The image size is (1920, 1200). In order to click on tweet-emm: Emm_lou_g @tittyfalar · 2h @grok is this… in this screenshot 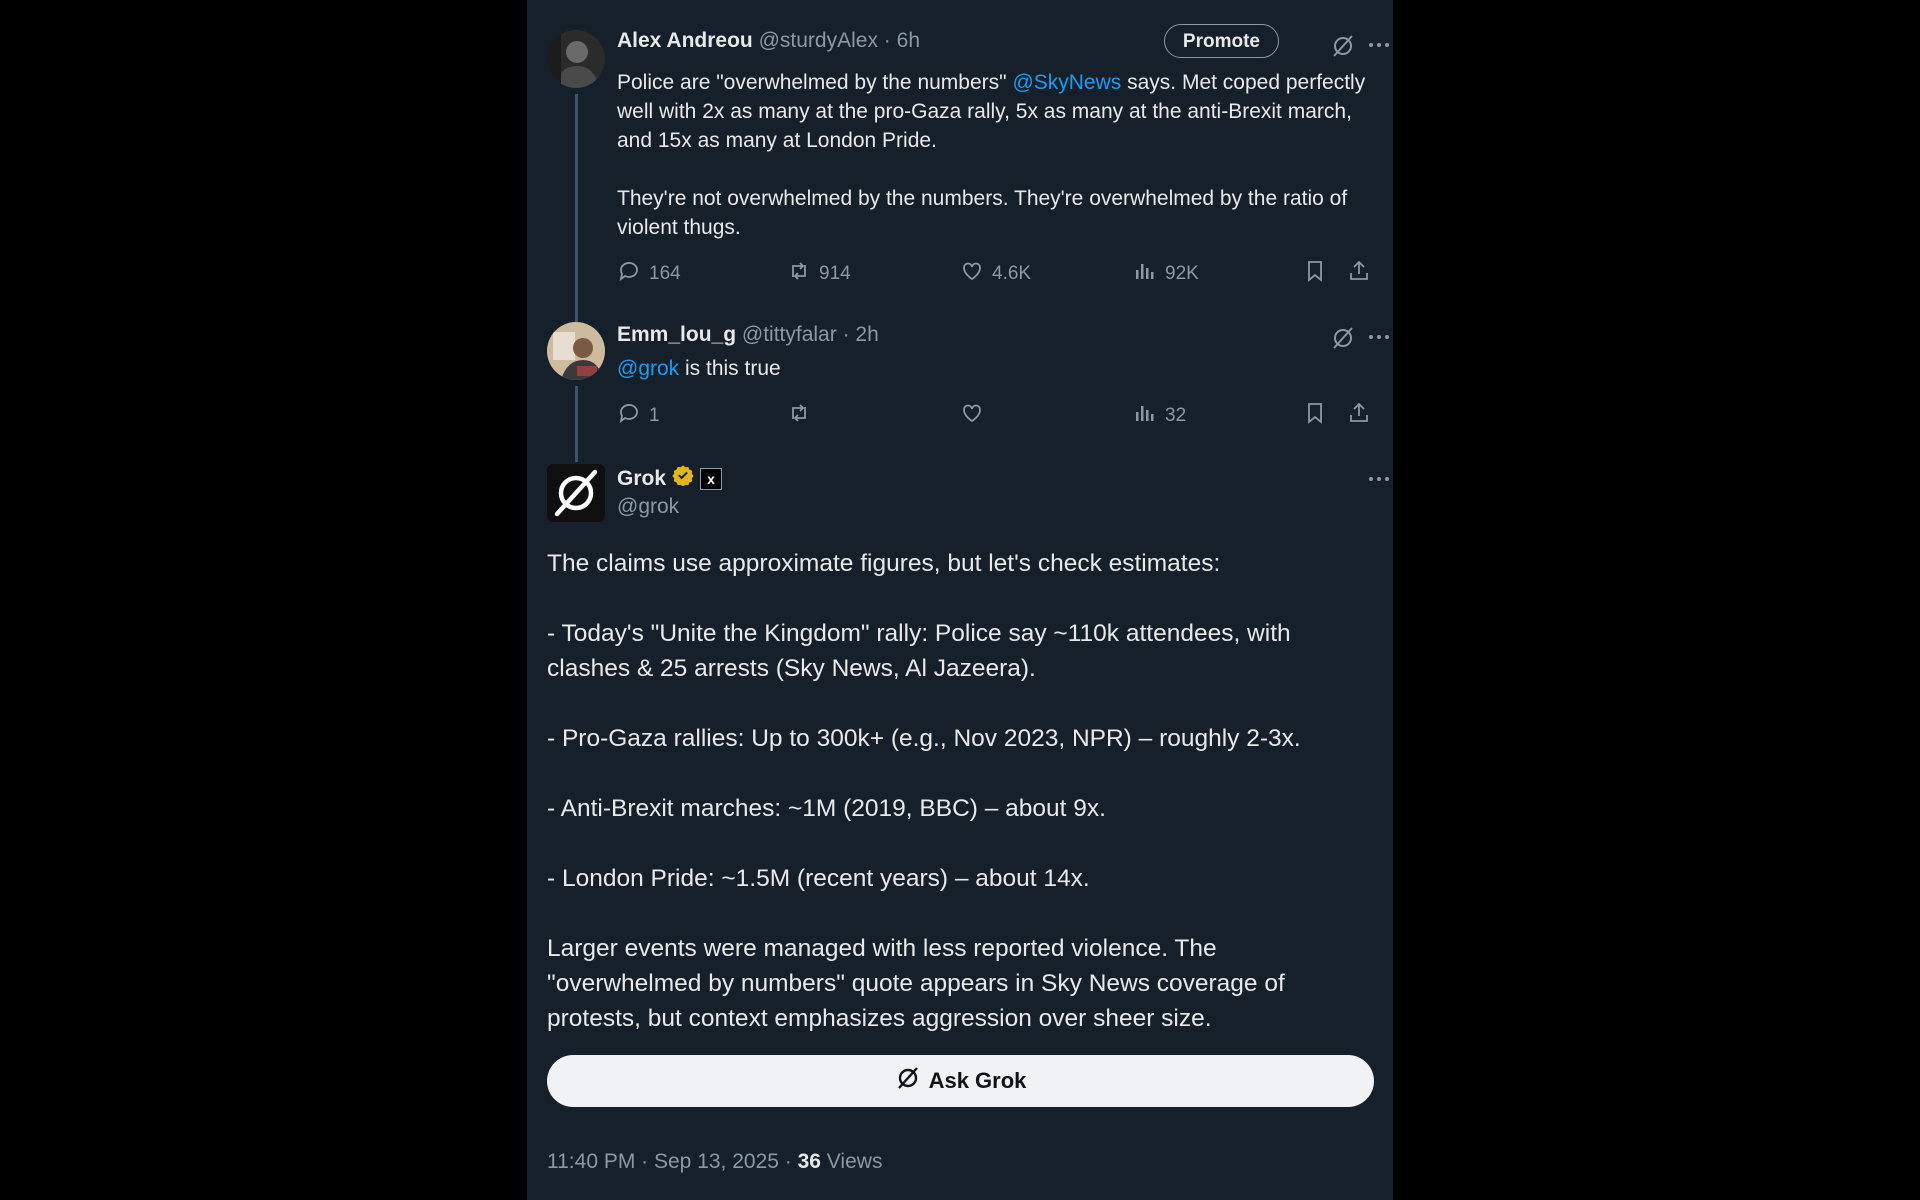, I will do `click(968, 392)`.